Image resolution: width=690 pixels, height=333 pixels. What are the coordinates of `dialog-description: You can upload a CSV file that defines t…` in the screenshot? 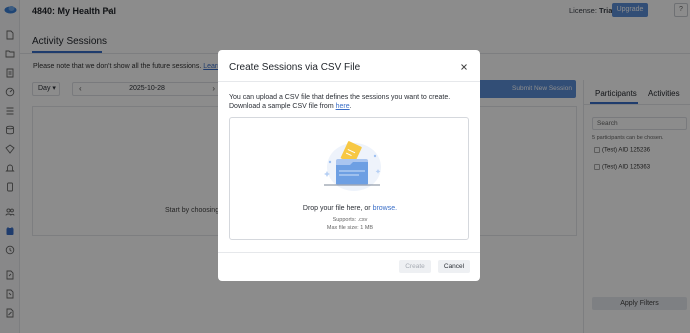 It's located at (340, 102).